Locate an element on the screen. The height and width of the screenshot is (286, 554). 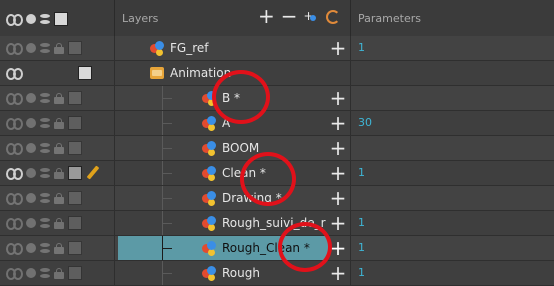
layer-row: B * + is located at coordinates (277, 98).